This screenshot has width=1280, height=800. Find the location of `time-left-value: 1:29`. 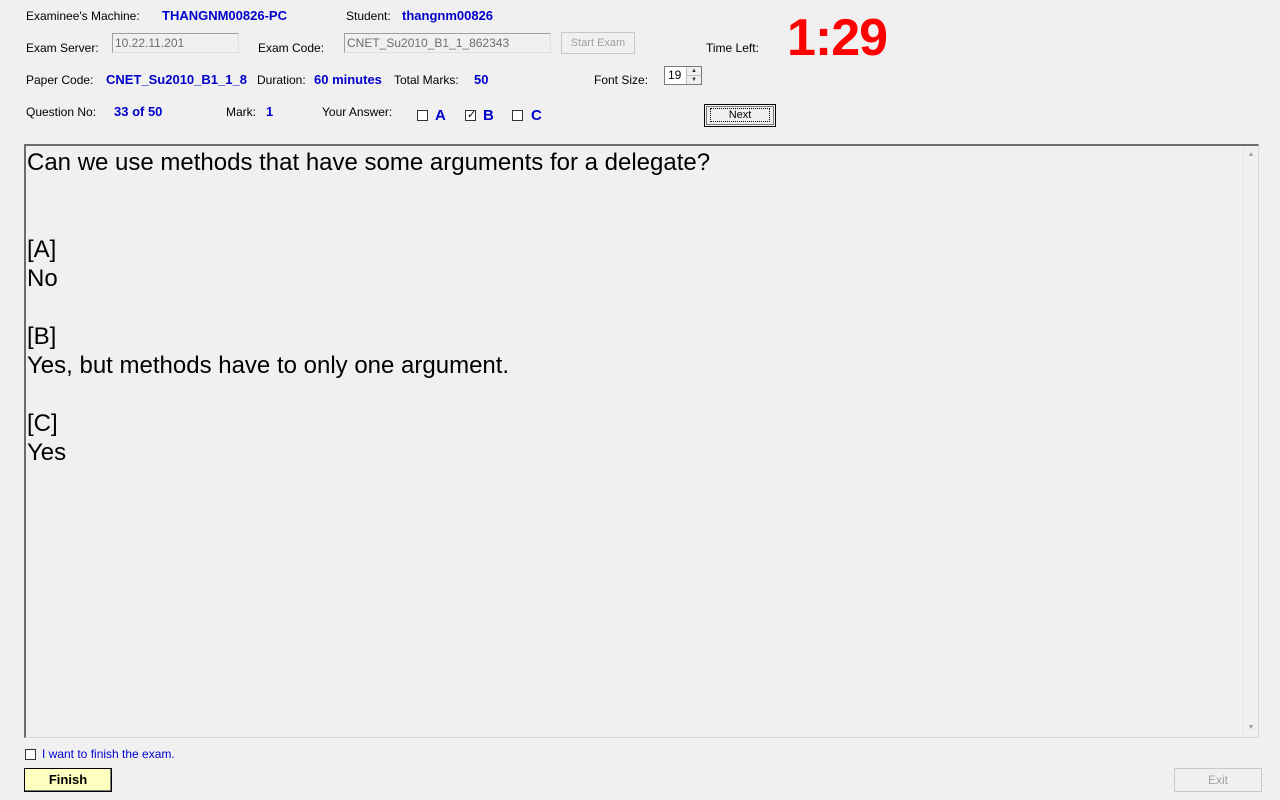

time-left-value: 1:29 is located at coordinates (837, 38).